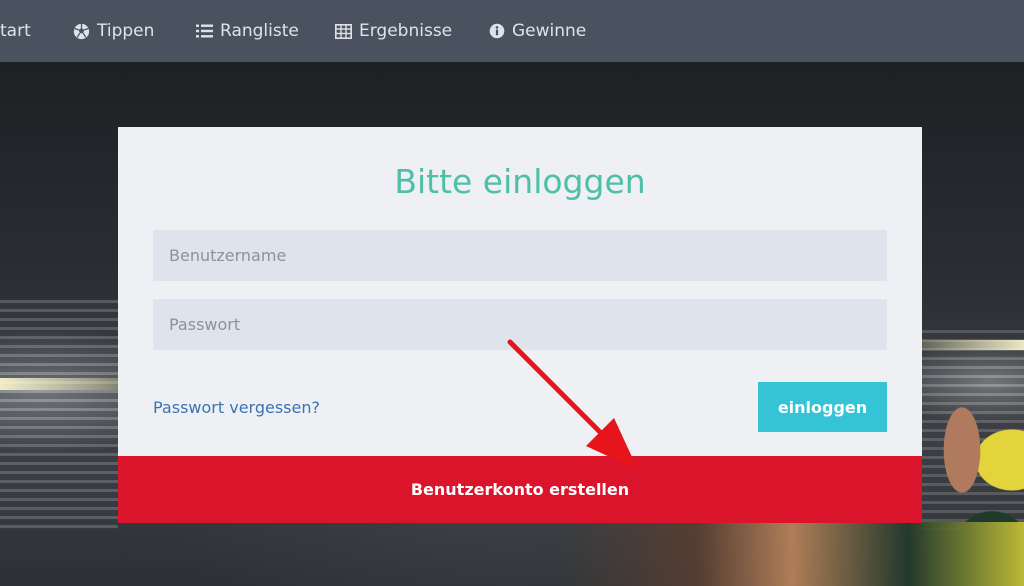 The width and height of the screenshot is (1024, 586). What do you see at coordinates (520, 181) in the screenshot?
I see `login-title: Bitte einloggen` at bounding box center [520, 181].